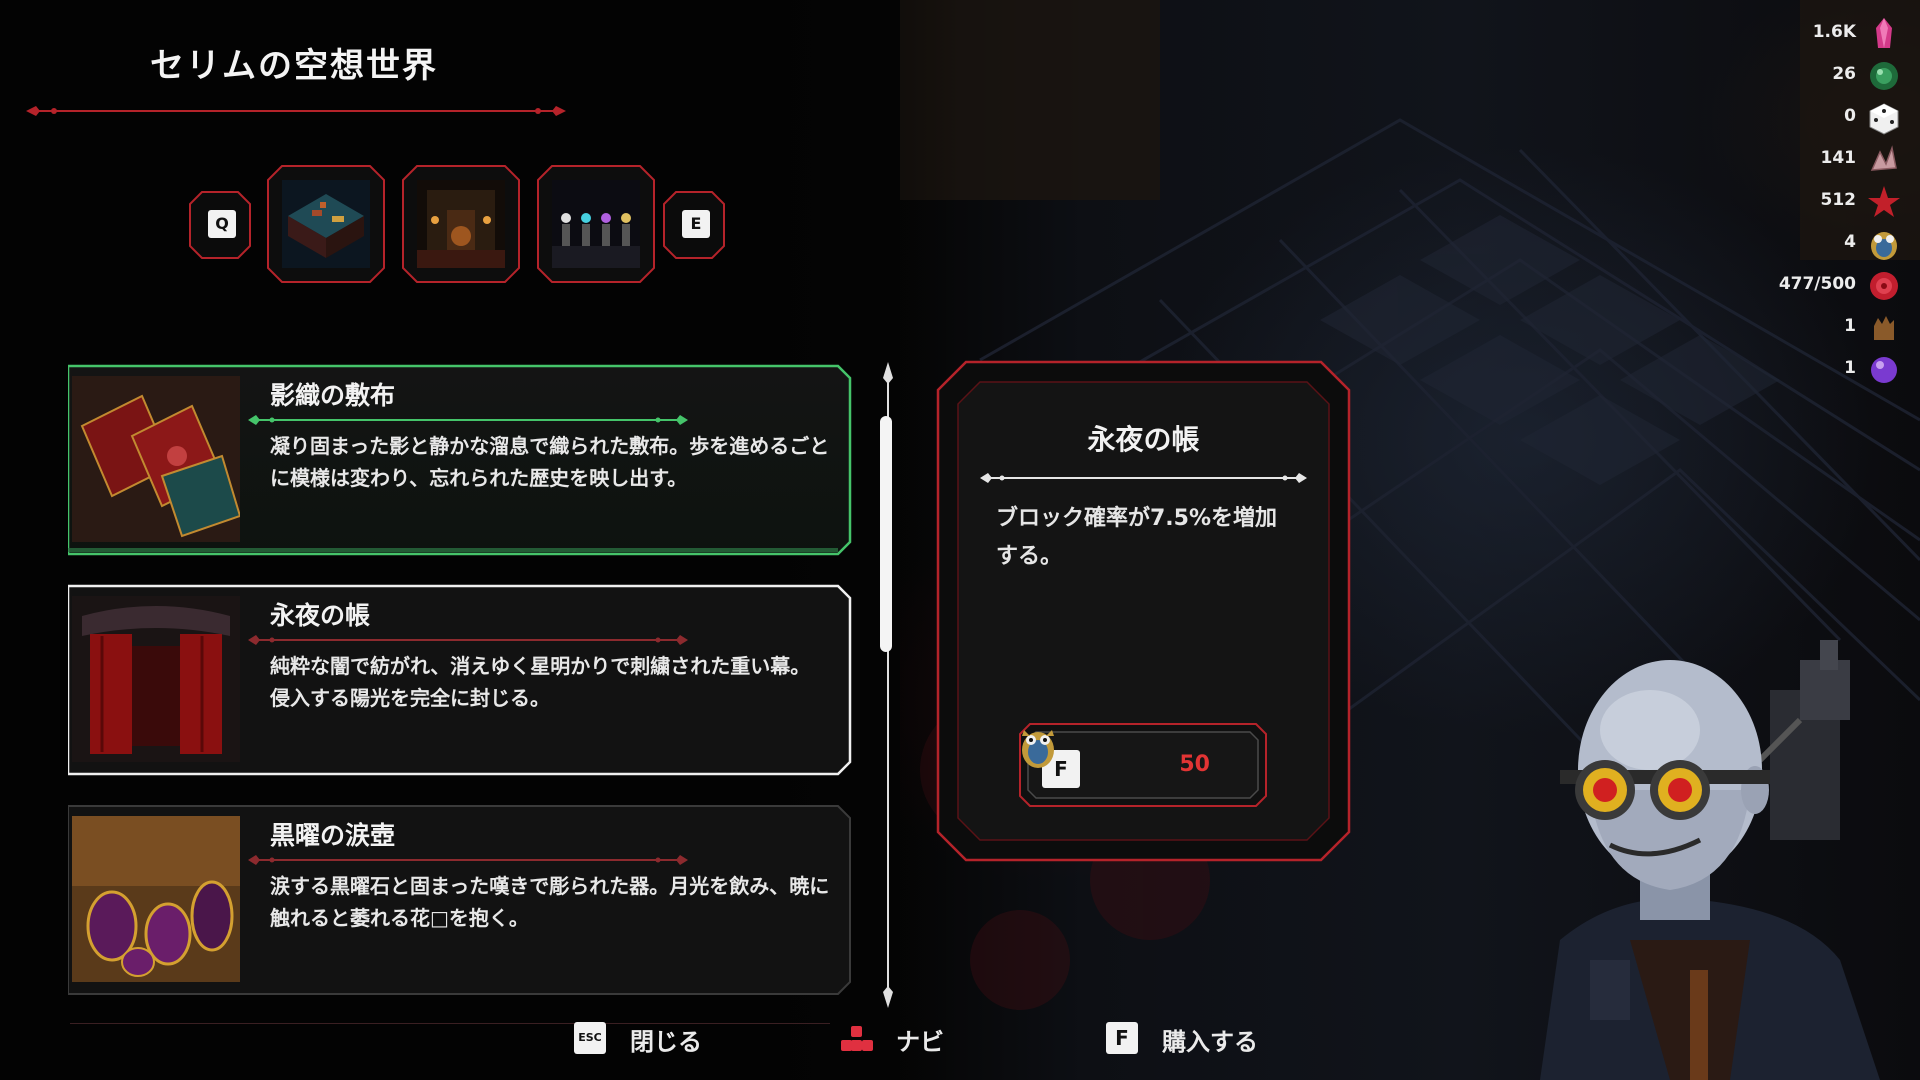 This screenshot has height=1080, width=1920. I want to click on resource-value: 1.6K, so click(1834, 32).